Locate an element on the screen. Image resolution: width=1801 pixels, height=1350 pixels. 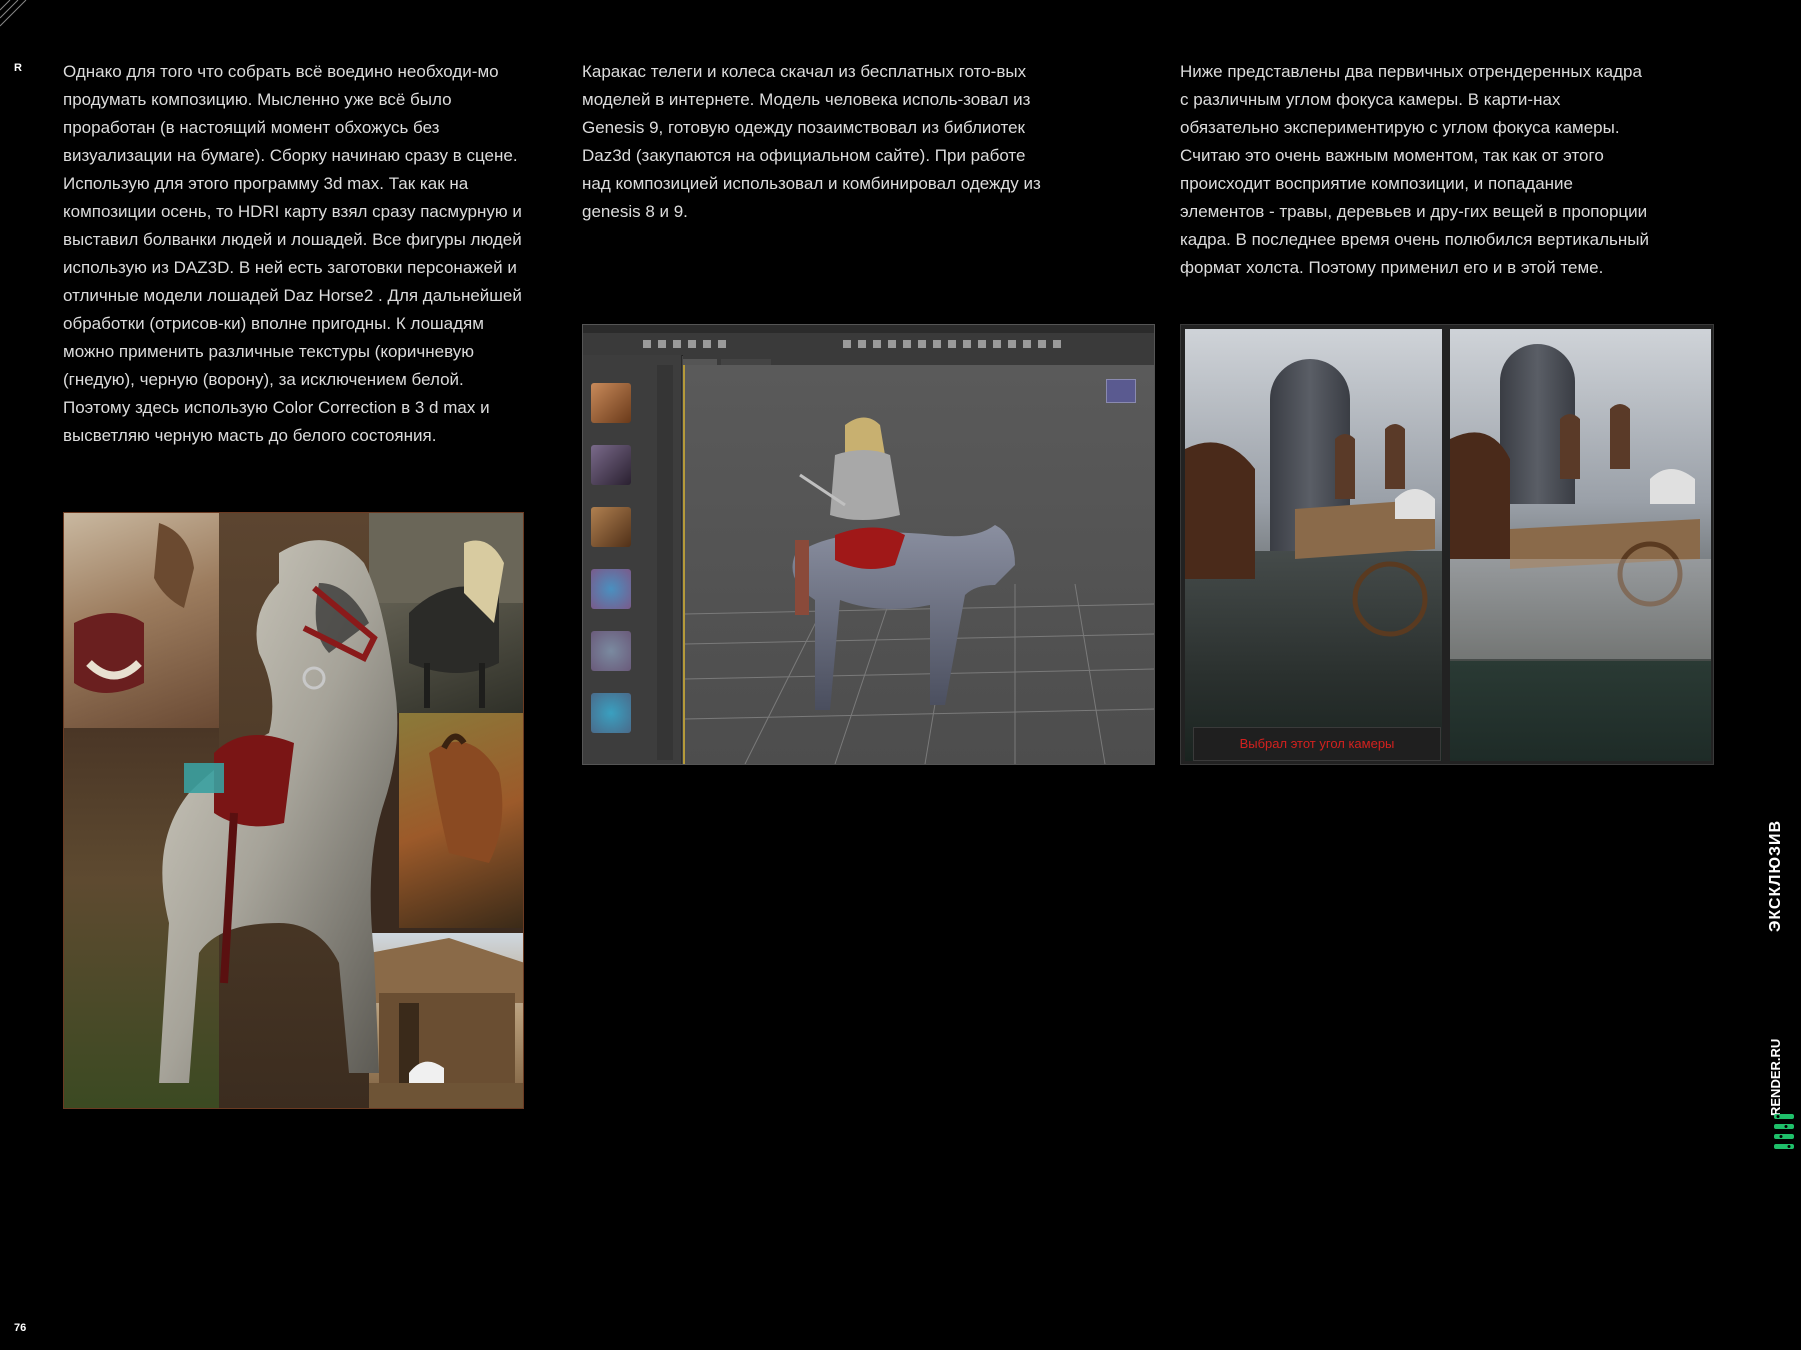
site-label: RENDER.RU is located at coordinates (1775, 1077).